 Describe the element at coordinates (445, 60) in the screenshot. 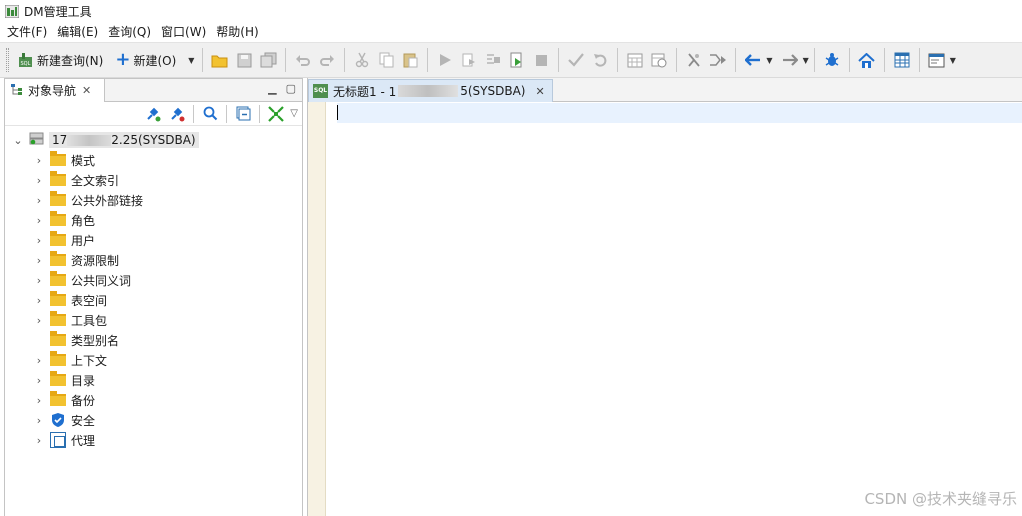

I see `run-icon` at that location.